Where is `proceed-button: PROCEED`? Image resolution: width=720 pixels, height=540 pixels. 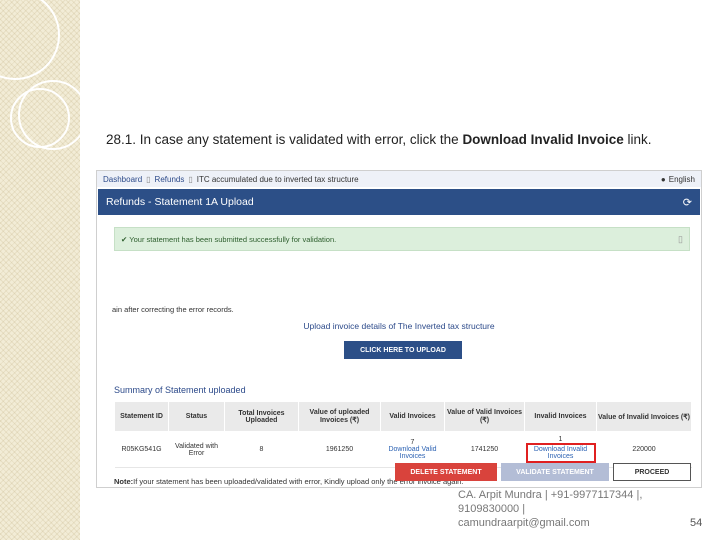
proceed-button: PROCEED is located at coordinates (652, 472).